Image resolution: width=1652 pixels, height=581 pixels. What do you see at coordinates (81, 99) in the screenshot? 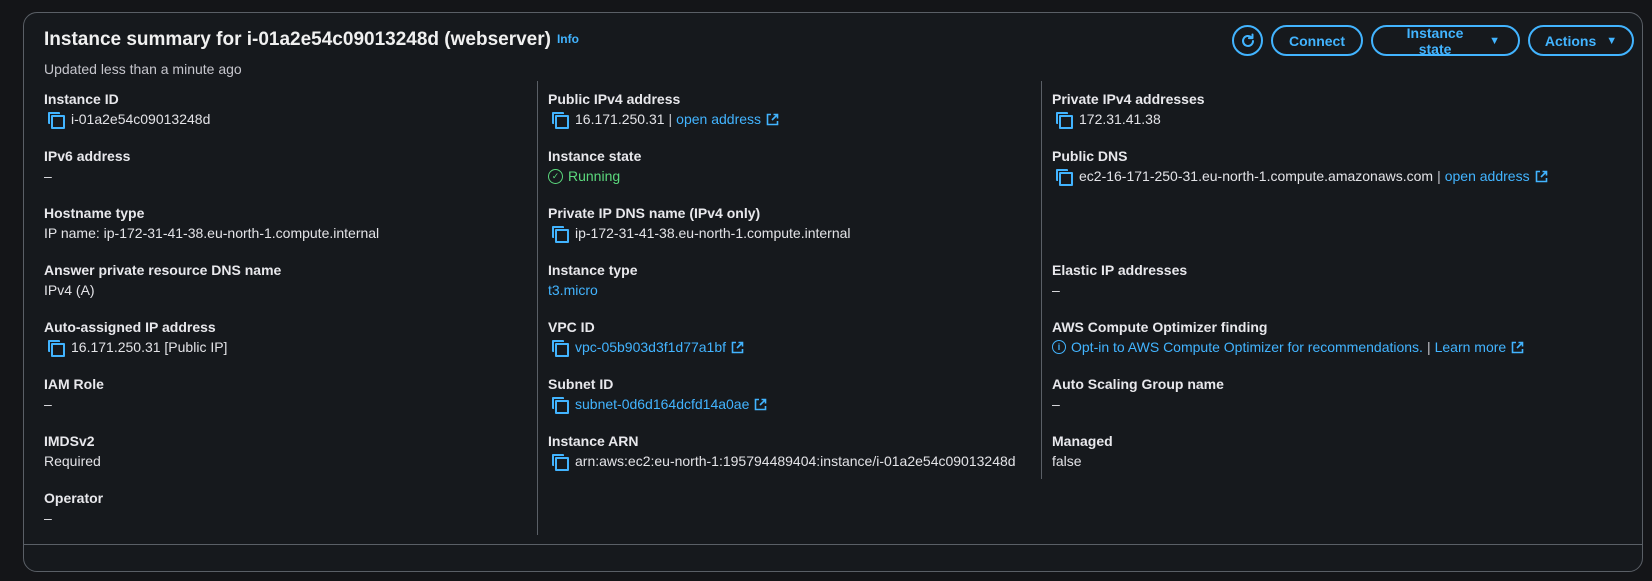
I see `field-label: Instance ID` at bounding box center [81, 99].